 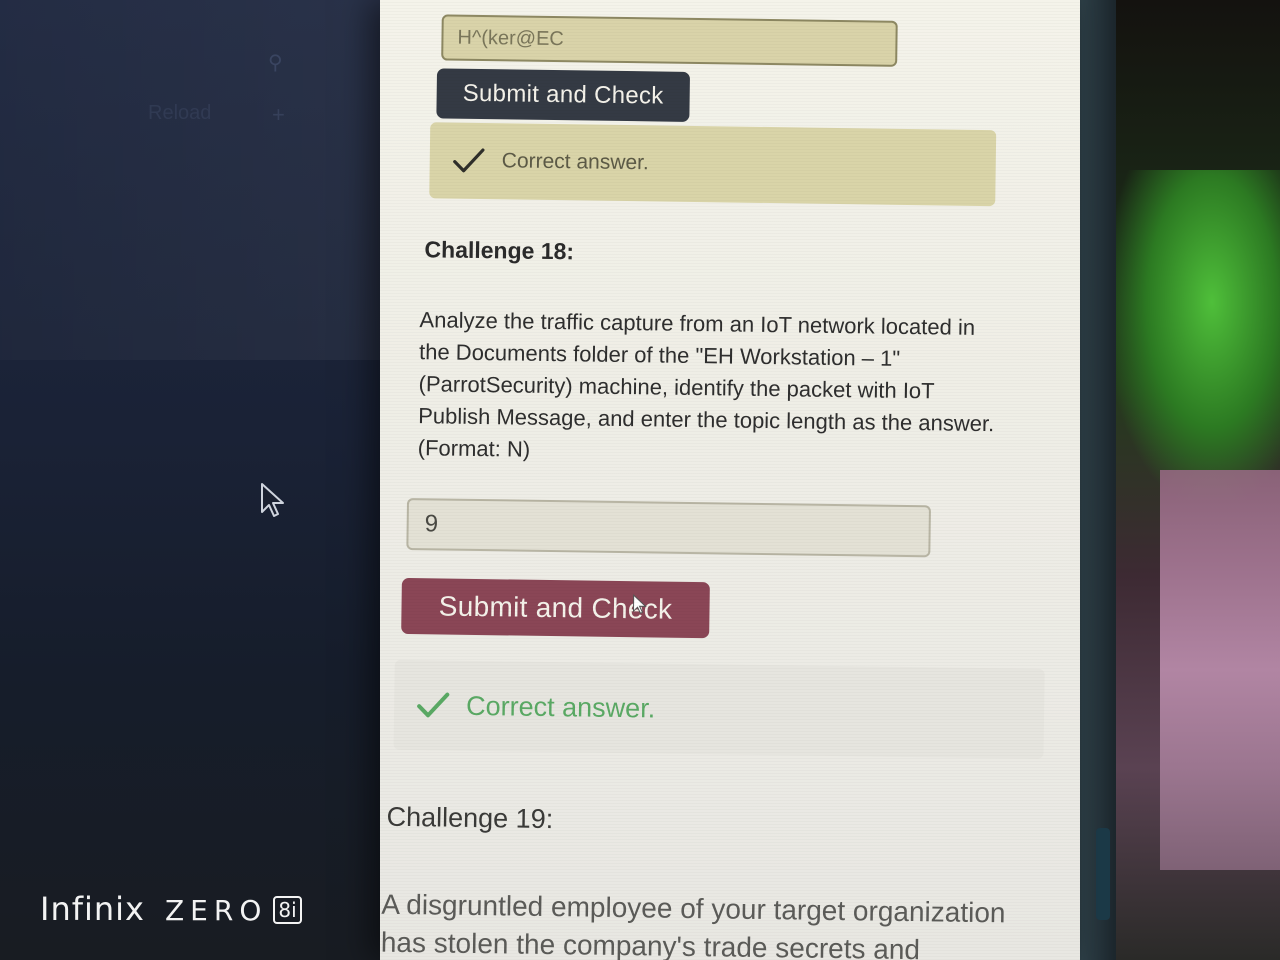 What do you see at coordinates (278, 115) in the screenshot?
I see `add-icon: +` at bounding box center [278, 115].